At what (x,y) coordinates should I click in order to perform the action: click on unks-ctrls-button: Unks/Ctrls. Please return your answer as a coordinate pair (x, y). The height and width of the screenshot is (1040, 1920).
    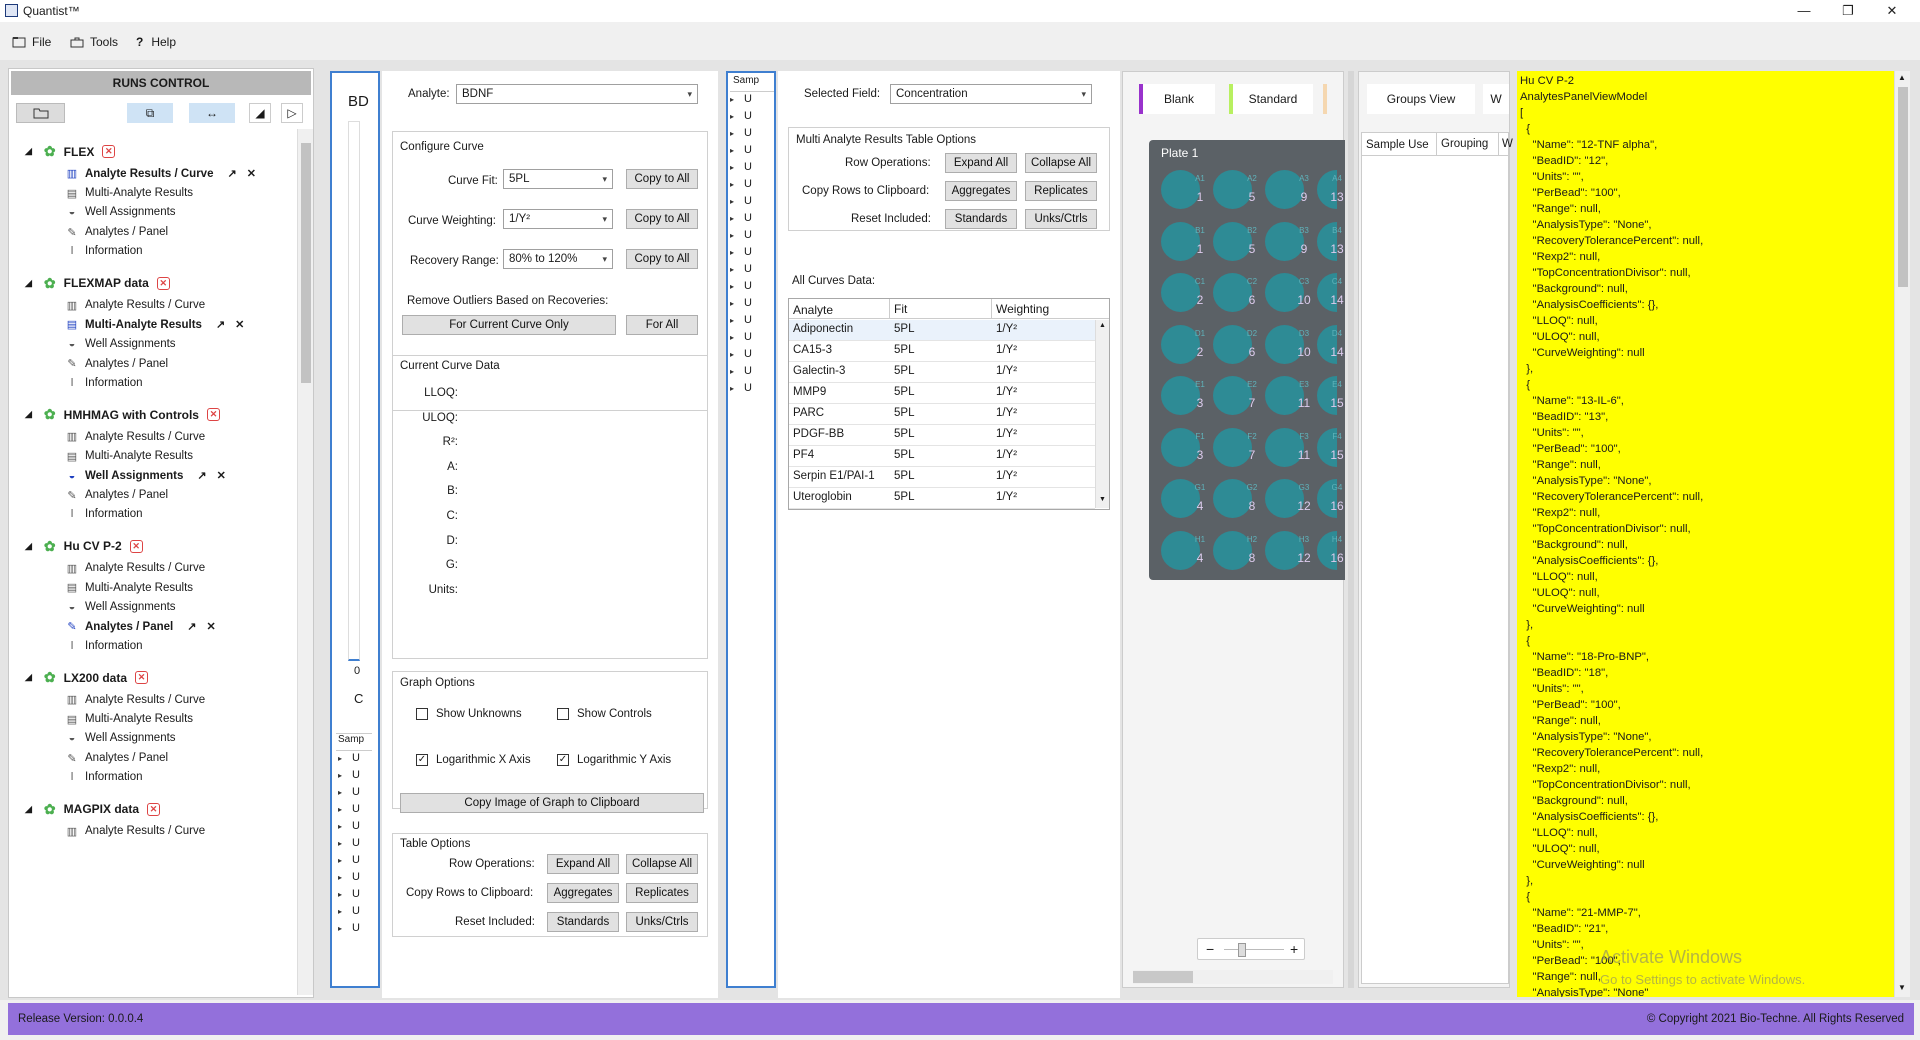
    Looking at the image, I should click on (662, 922).